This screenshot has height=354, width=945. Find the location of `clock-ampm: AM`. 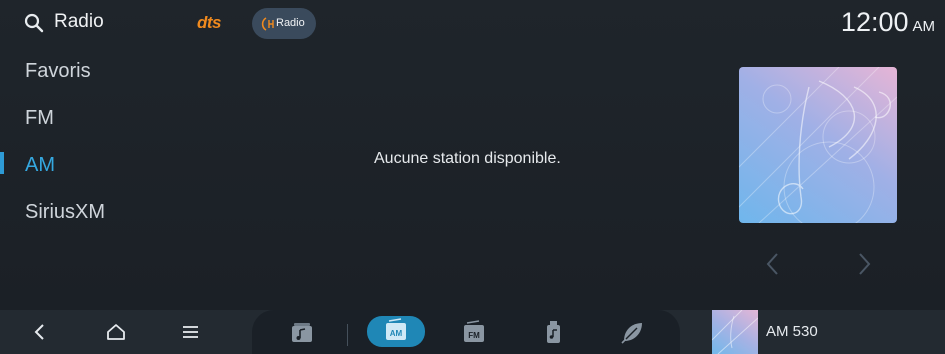

clock-ampm: AM is located at coordinates (924, 26).